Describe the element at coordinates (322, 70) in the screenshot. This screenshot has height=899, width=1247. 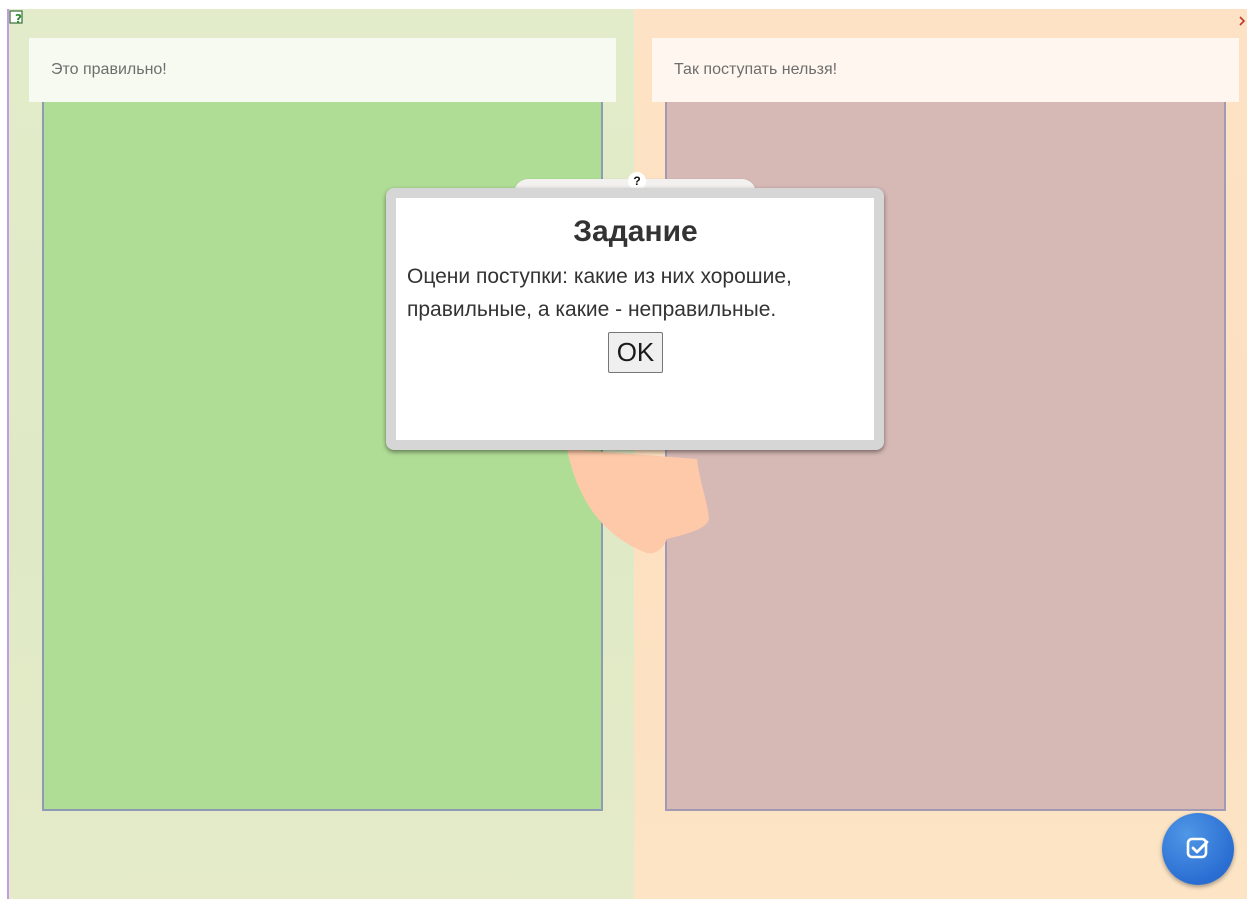
I see `category-header-correct: Это правильно!` at that location.